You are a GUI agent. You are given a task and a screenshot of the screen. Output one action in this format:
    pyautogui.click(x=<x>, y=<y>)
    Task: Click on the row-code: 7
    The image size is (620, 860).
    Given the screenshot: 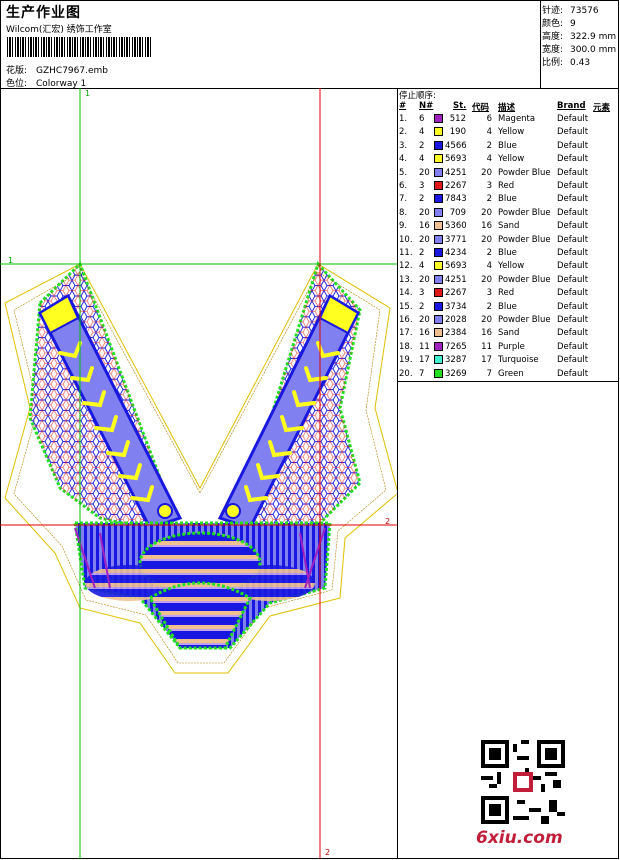 What is the action you would take?
    pyautogui.click(x=489, y=373)
    